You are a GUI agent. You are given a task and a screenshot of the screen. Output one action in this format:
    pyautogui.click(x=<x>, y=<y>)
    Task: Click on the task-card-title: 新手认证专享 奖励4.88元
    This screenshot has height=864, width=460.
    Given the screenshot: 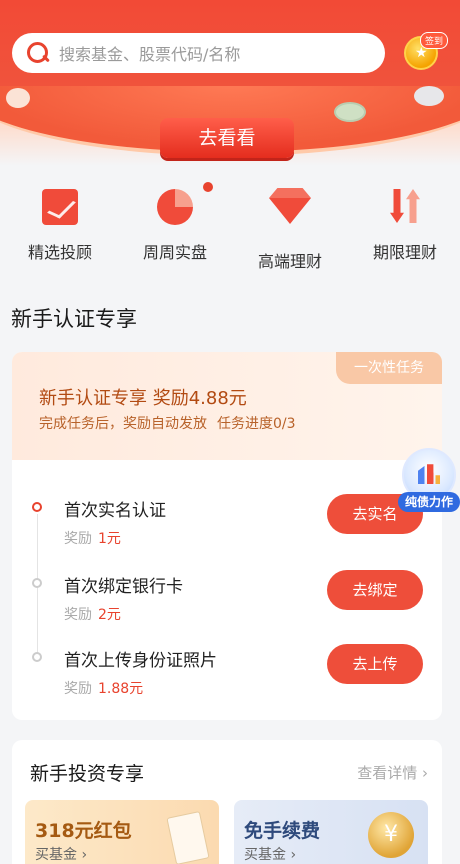 What is the action you would take?
    pyautogui.click(x=143, y=398)
    